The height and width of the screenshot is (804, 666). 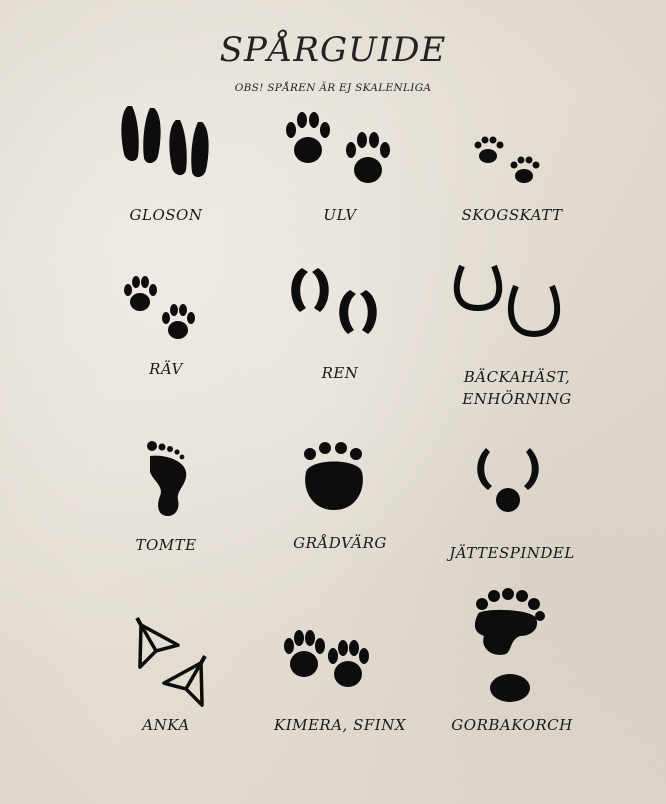 What do you see at coordinates (512, 553) in the screenshot?
I see `track-label: JÄTTESPINDEL` at bounding box center [512, 553].